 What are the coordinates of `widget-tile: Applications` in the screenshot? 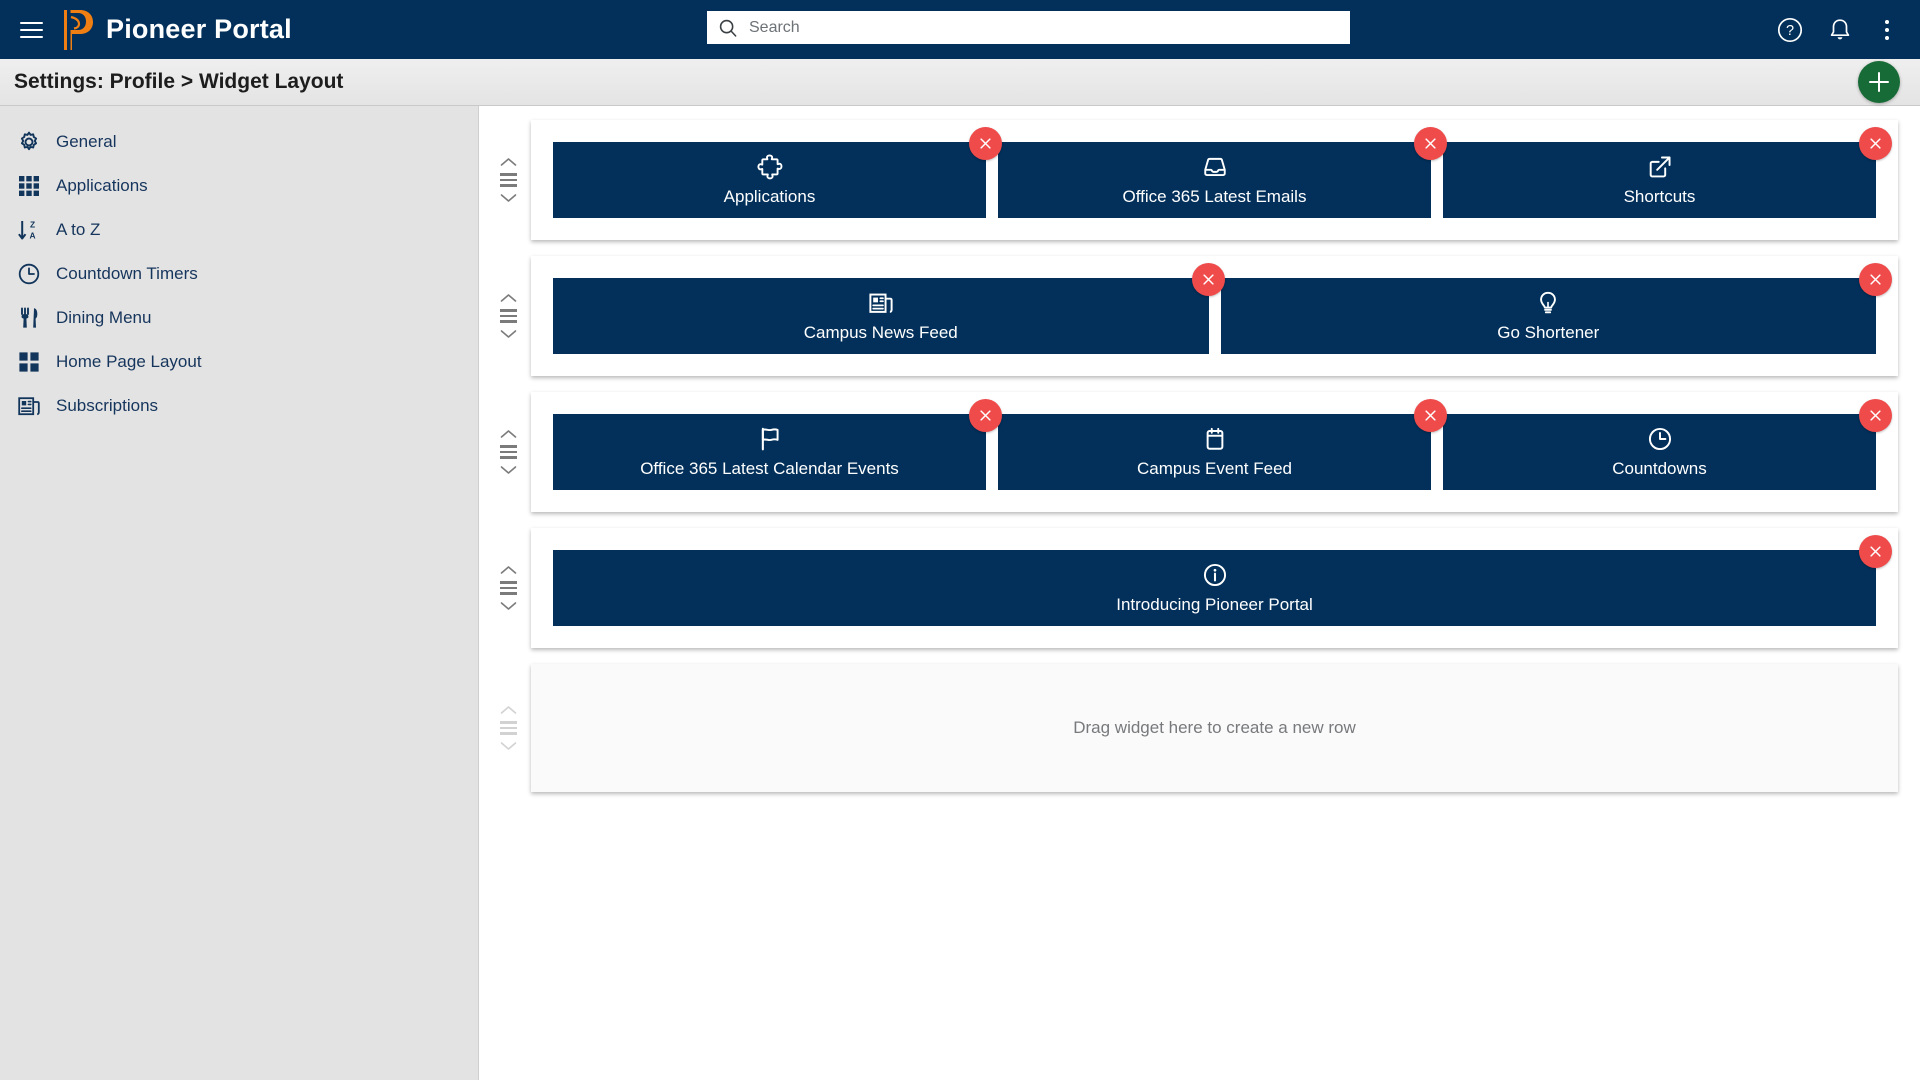 It's located at (777, 172).